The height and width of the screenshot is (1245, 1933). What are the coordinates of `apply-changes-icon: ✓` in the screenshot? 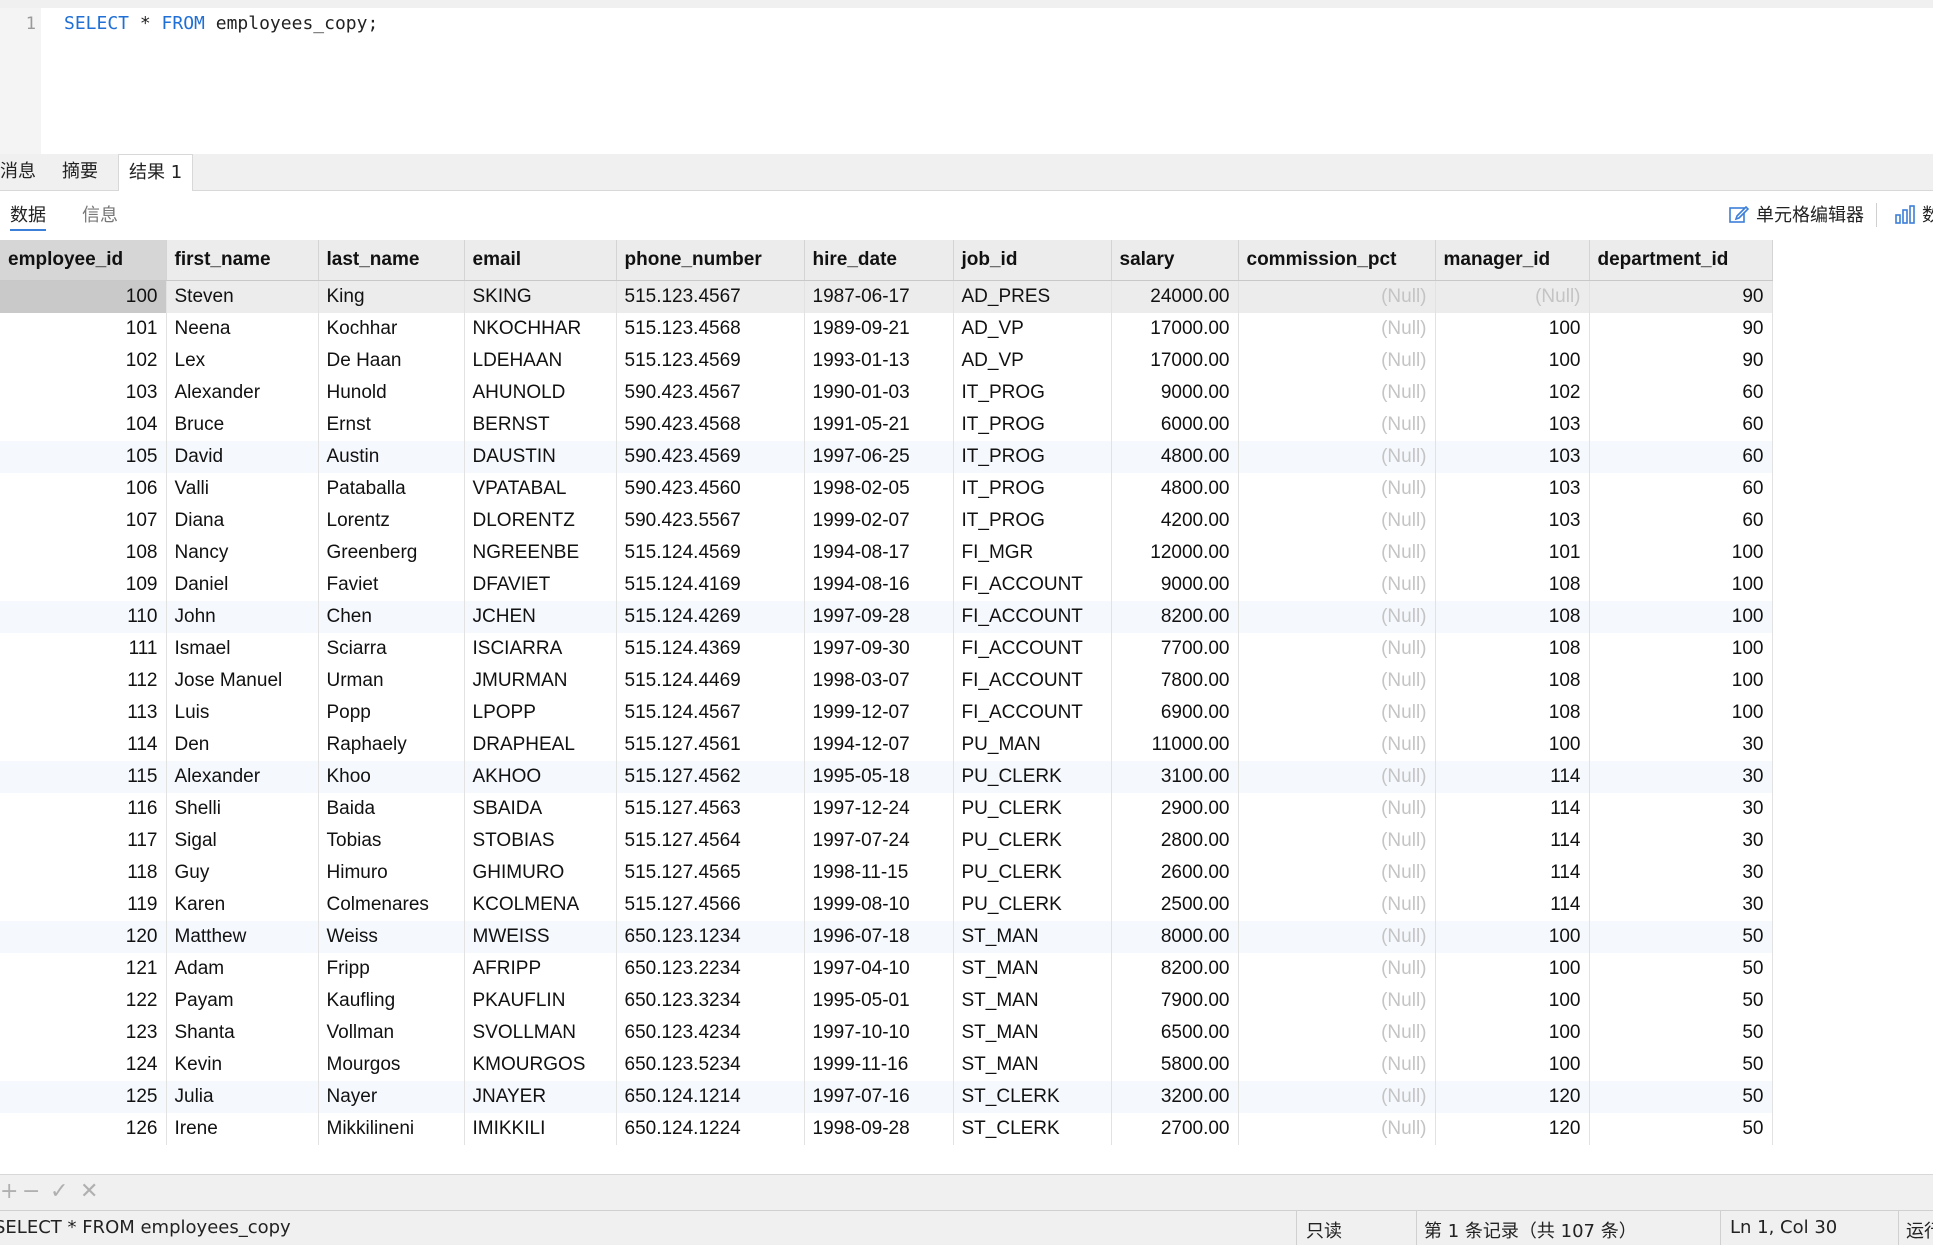 It's located at (59, 1191).